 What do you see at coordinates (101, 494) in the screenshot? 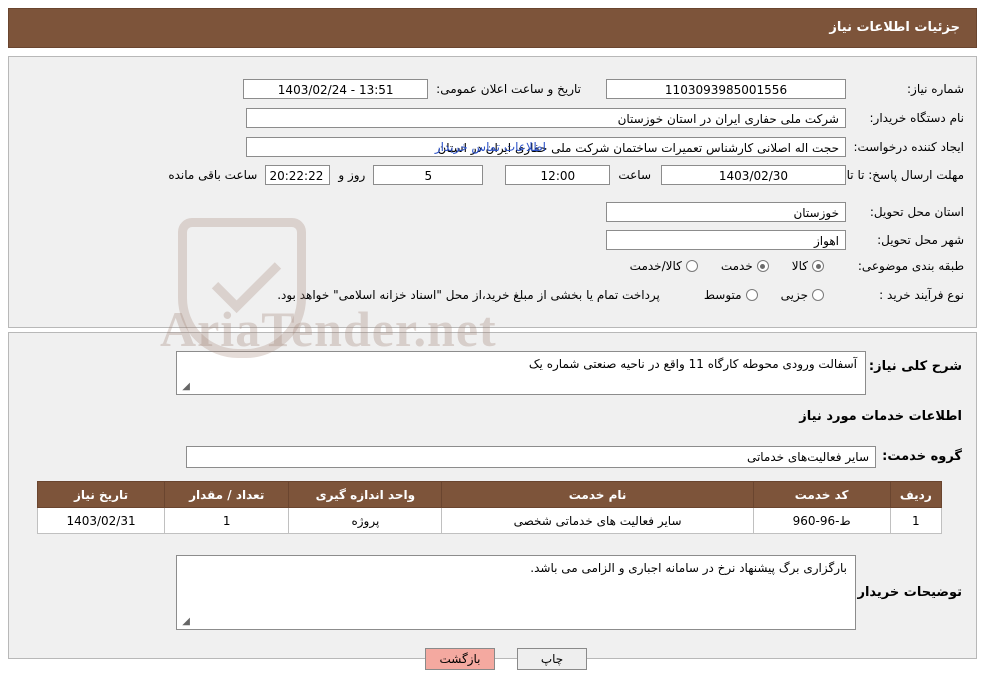
I see `th-date: تاریخ نیاز` at bounding box center [101, 494].